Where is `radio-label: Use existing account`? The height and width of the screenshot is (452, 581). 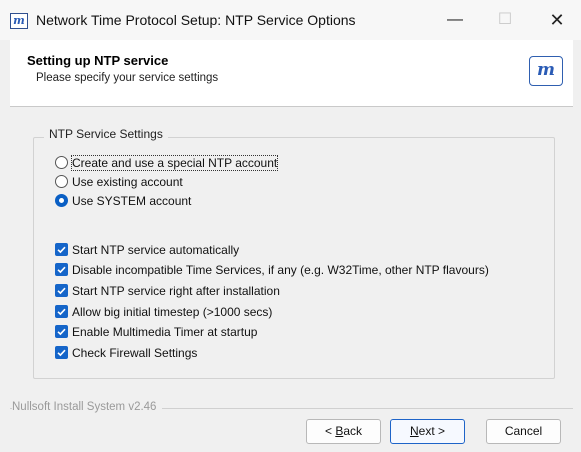
radio-label: Use existing account is located at coordinates (127, 182).